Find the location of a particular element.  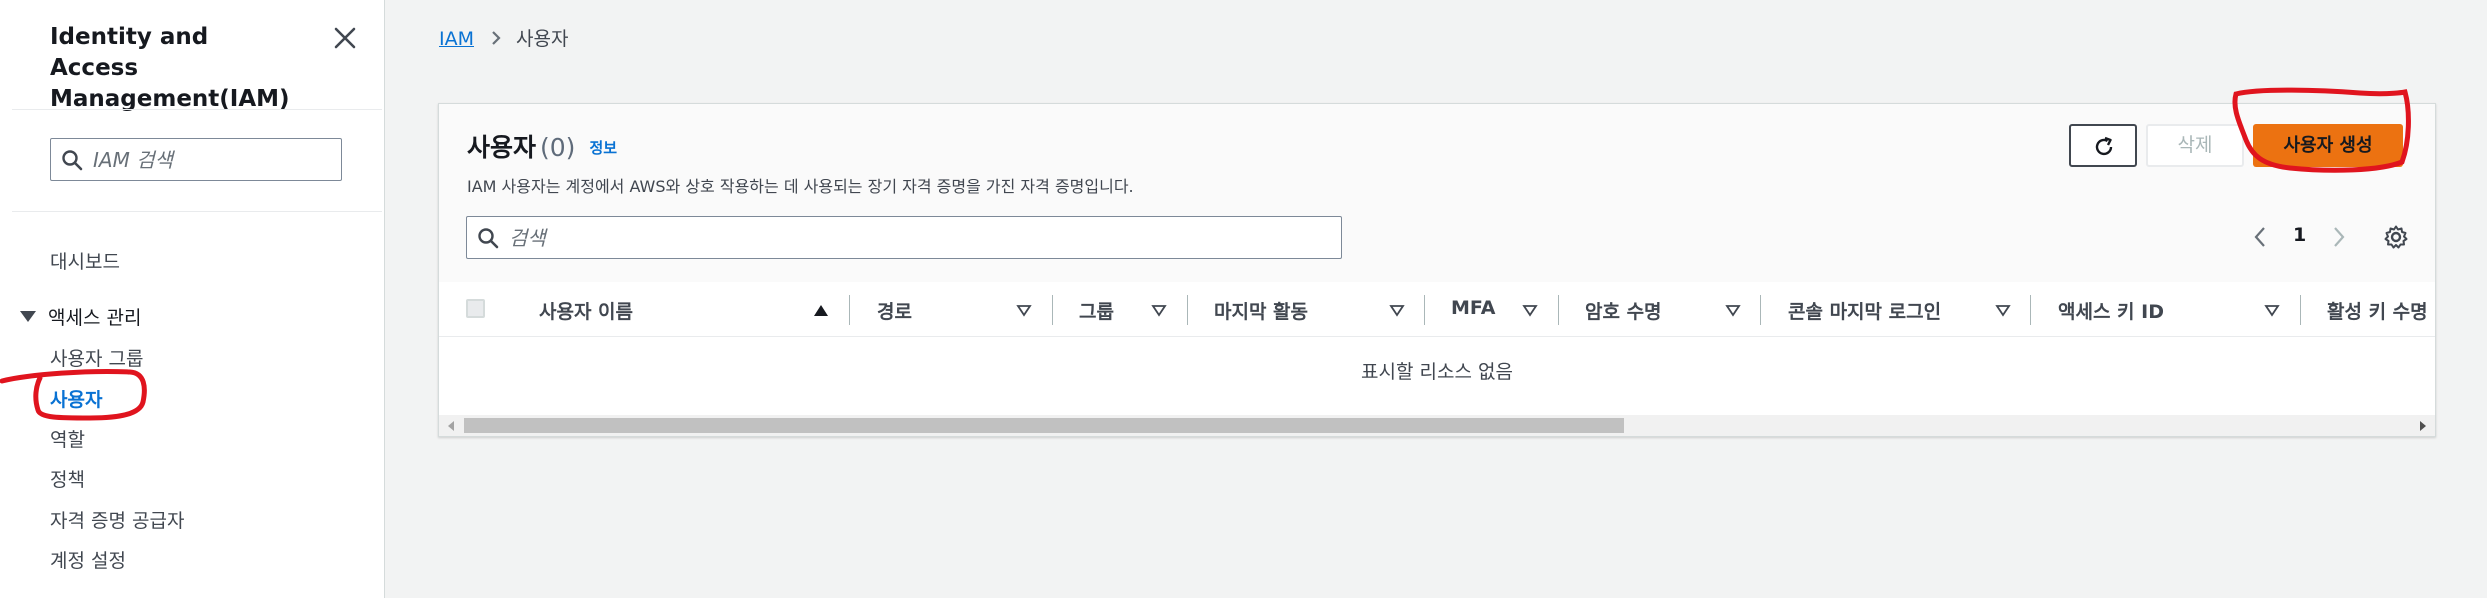

service-title: Identity and Access Management(IAM) is located at coordinates (170, 68).